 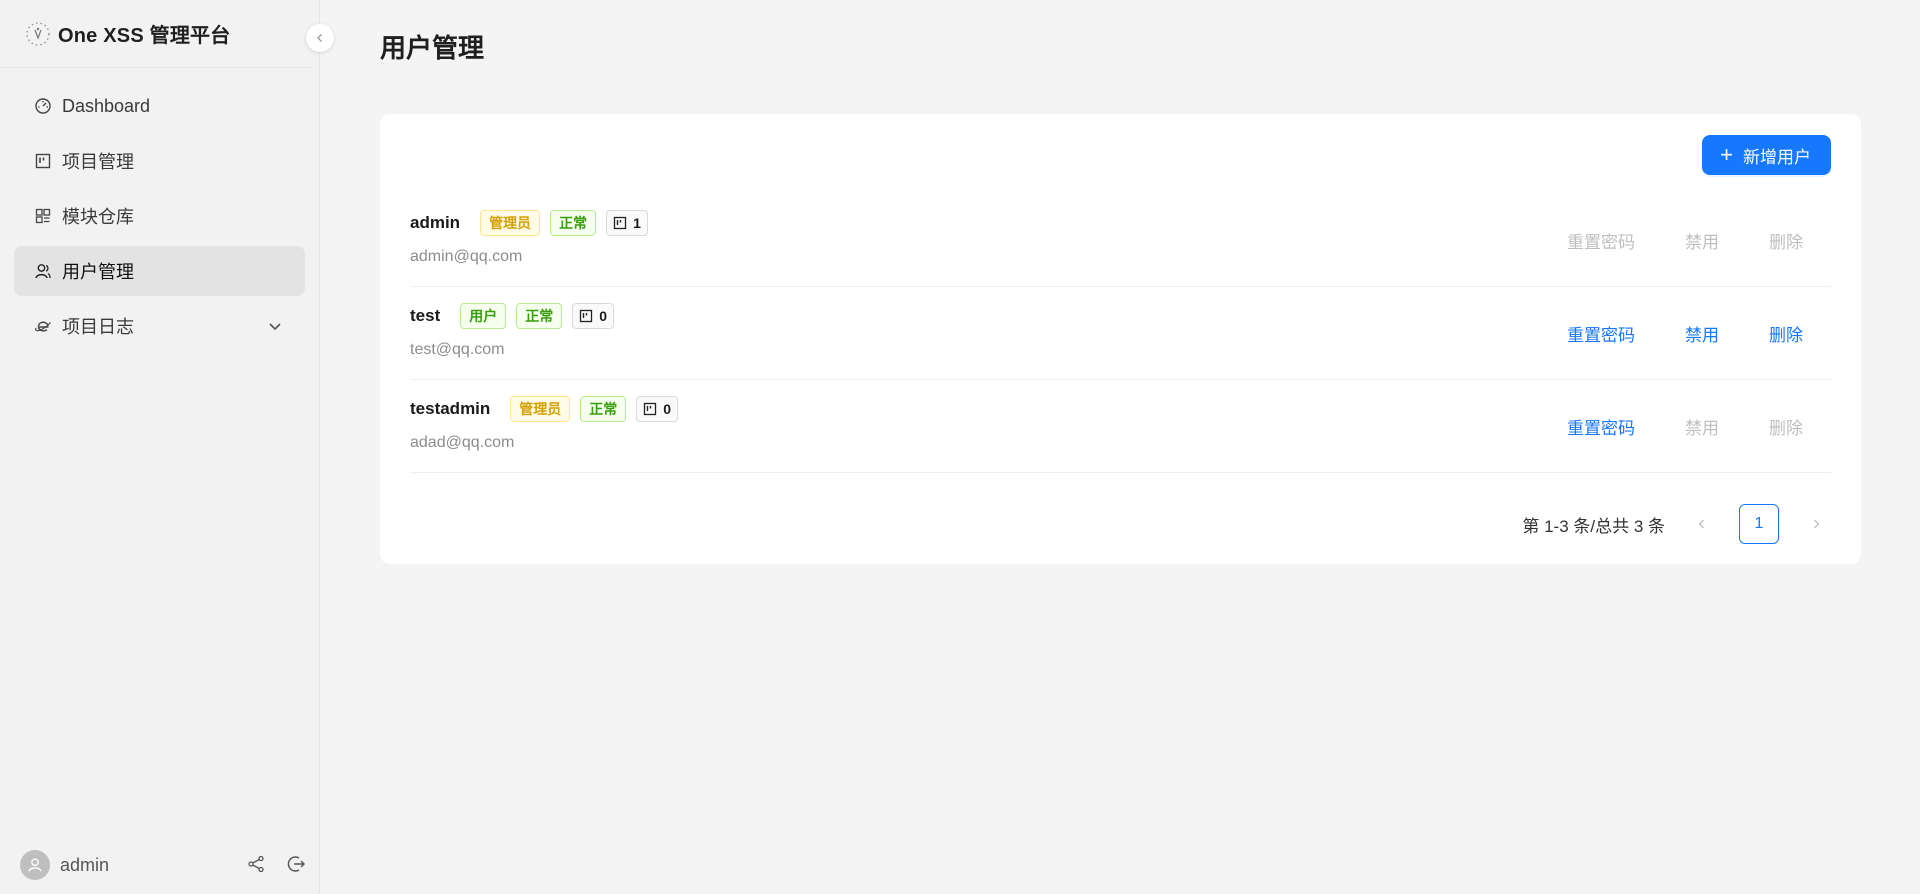 I want to click on chevron-down-icon, so click(x=275, y=328).